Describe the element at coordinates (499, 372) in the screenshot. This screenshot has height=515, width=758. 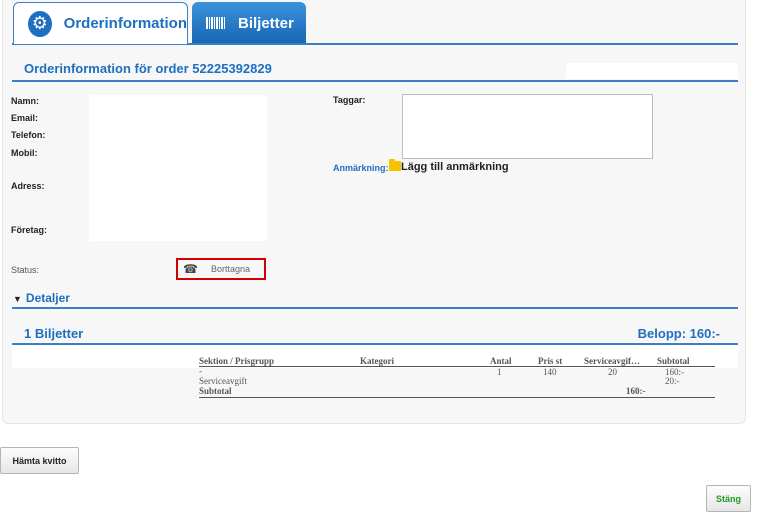
I see `row-antal: 1` at that location.